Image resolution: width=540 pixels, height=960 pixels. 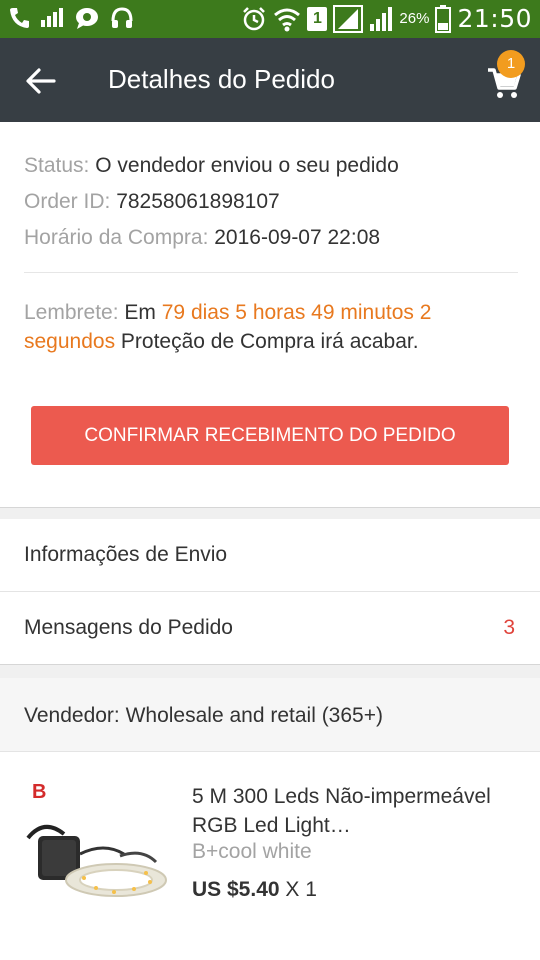 What do you see at coordinates (126, 554) in the screenshot?
I see `shipping-info-label: Informações de Envio` at bounding box center [126, 554].